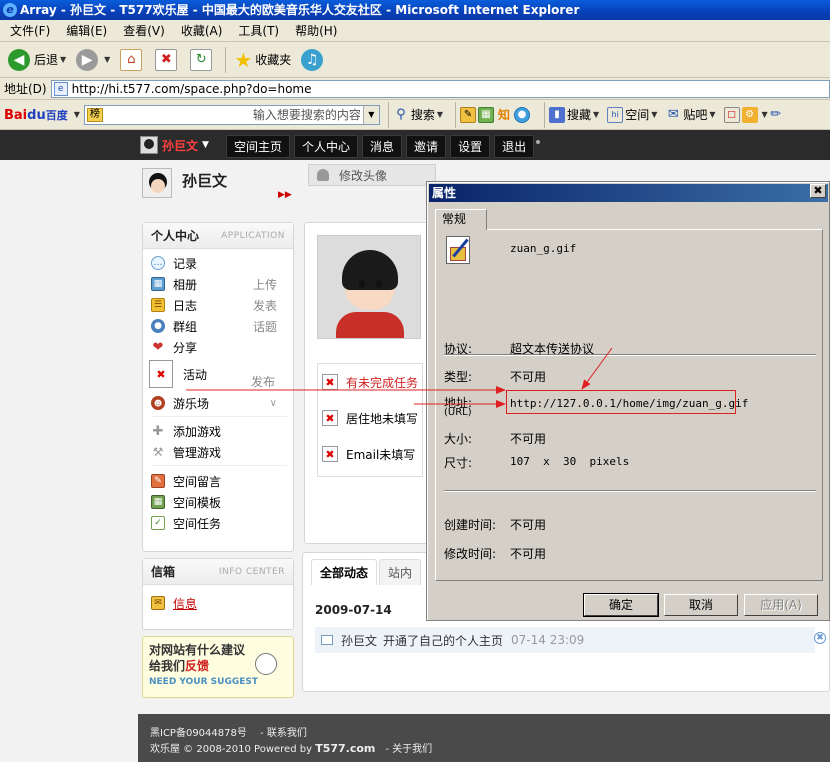  I want to click on baidu-search-button: ⚲ 搜索 ▼, so click(418, 114).